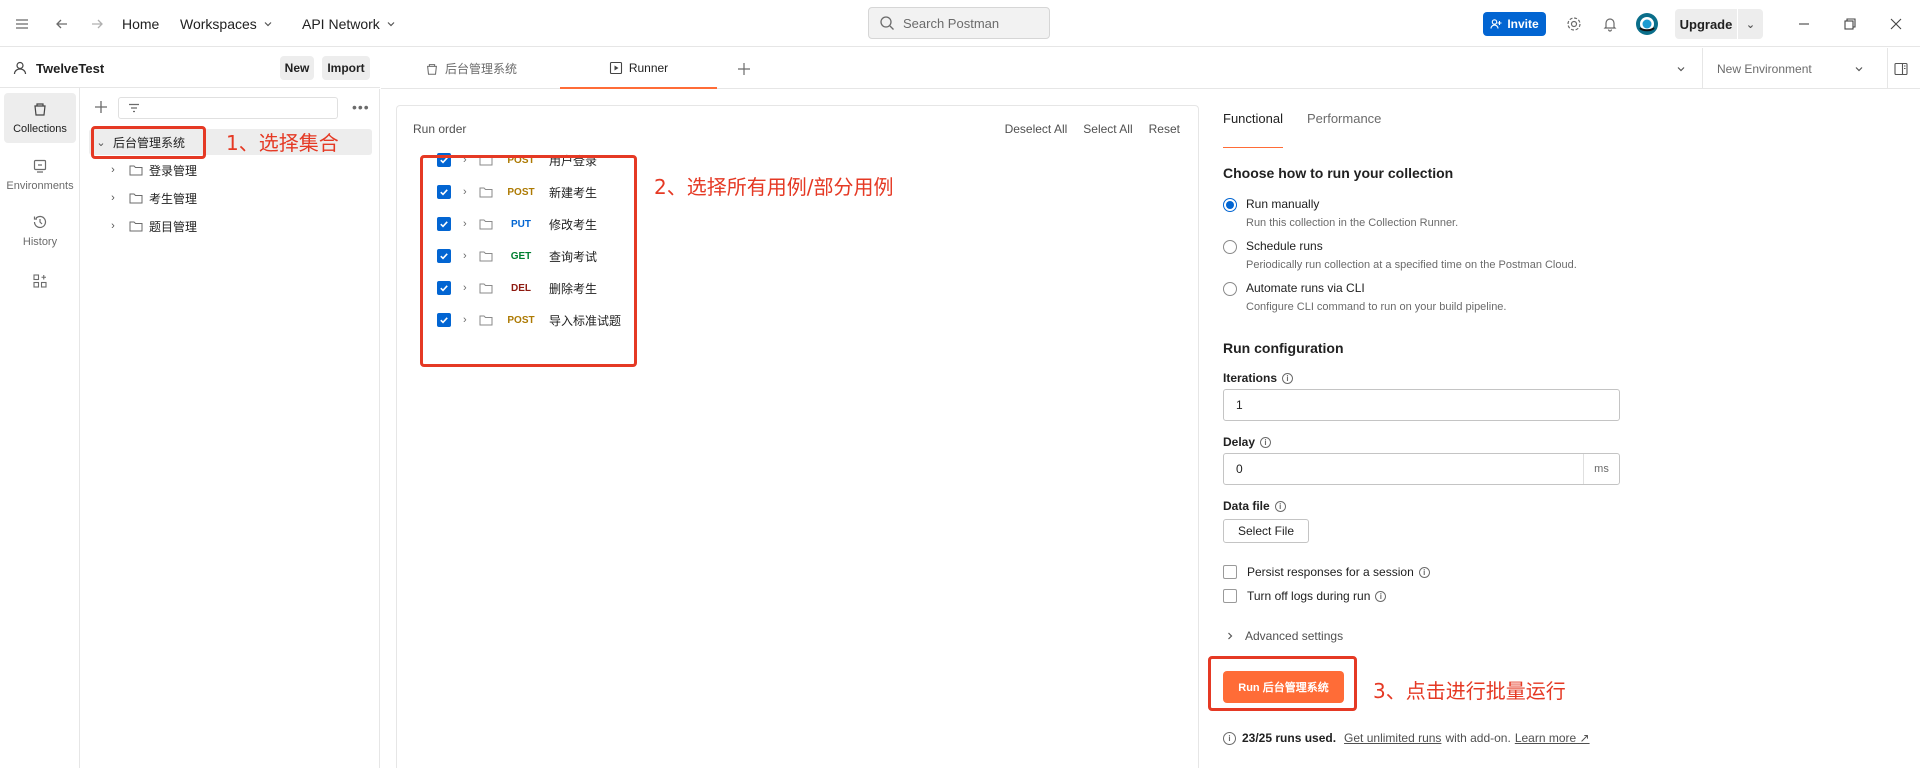  I want to click on delay-label: Delay i, so click(1247, 442).